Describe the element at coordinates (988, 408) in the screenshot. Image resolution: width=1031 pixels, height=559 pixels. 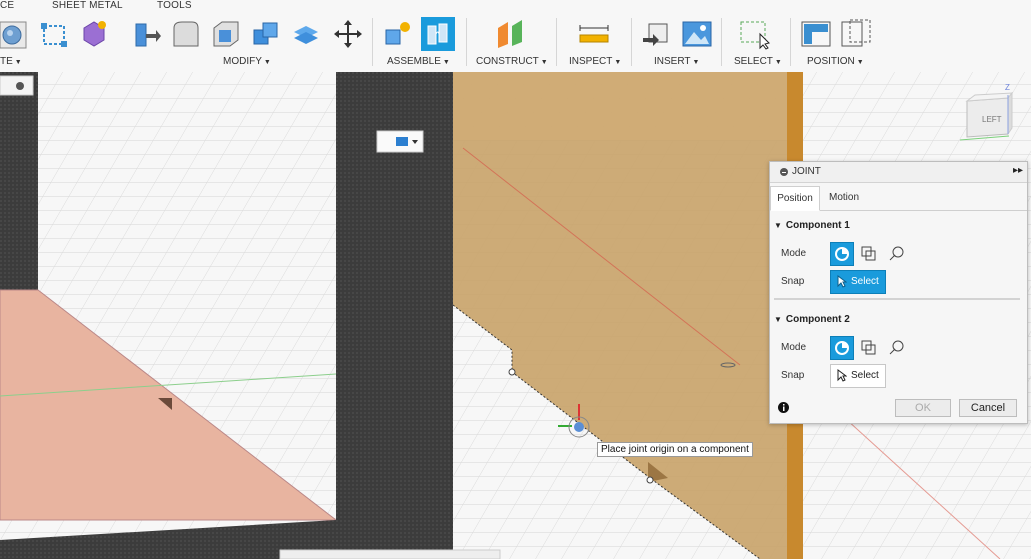
I see `cancel-button: Cancel` at that location.